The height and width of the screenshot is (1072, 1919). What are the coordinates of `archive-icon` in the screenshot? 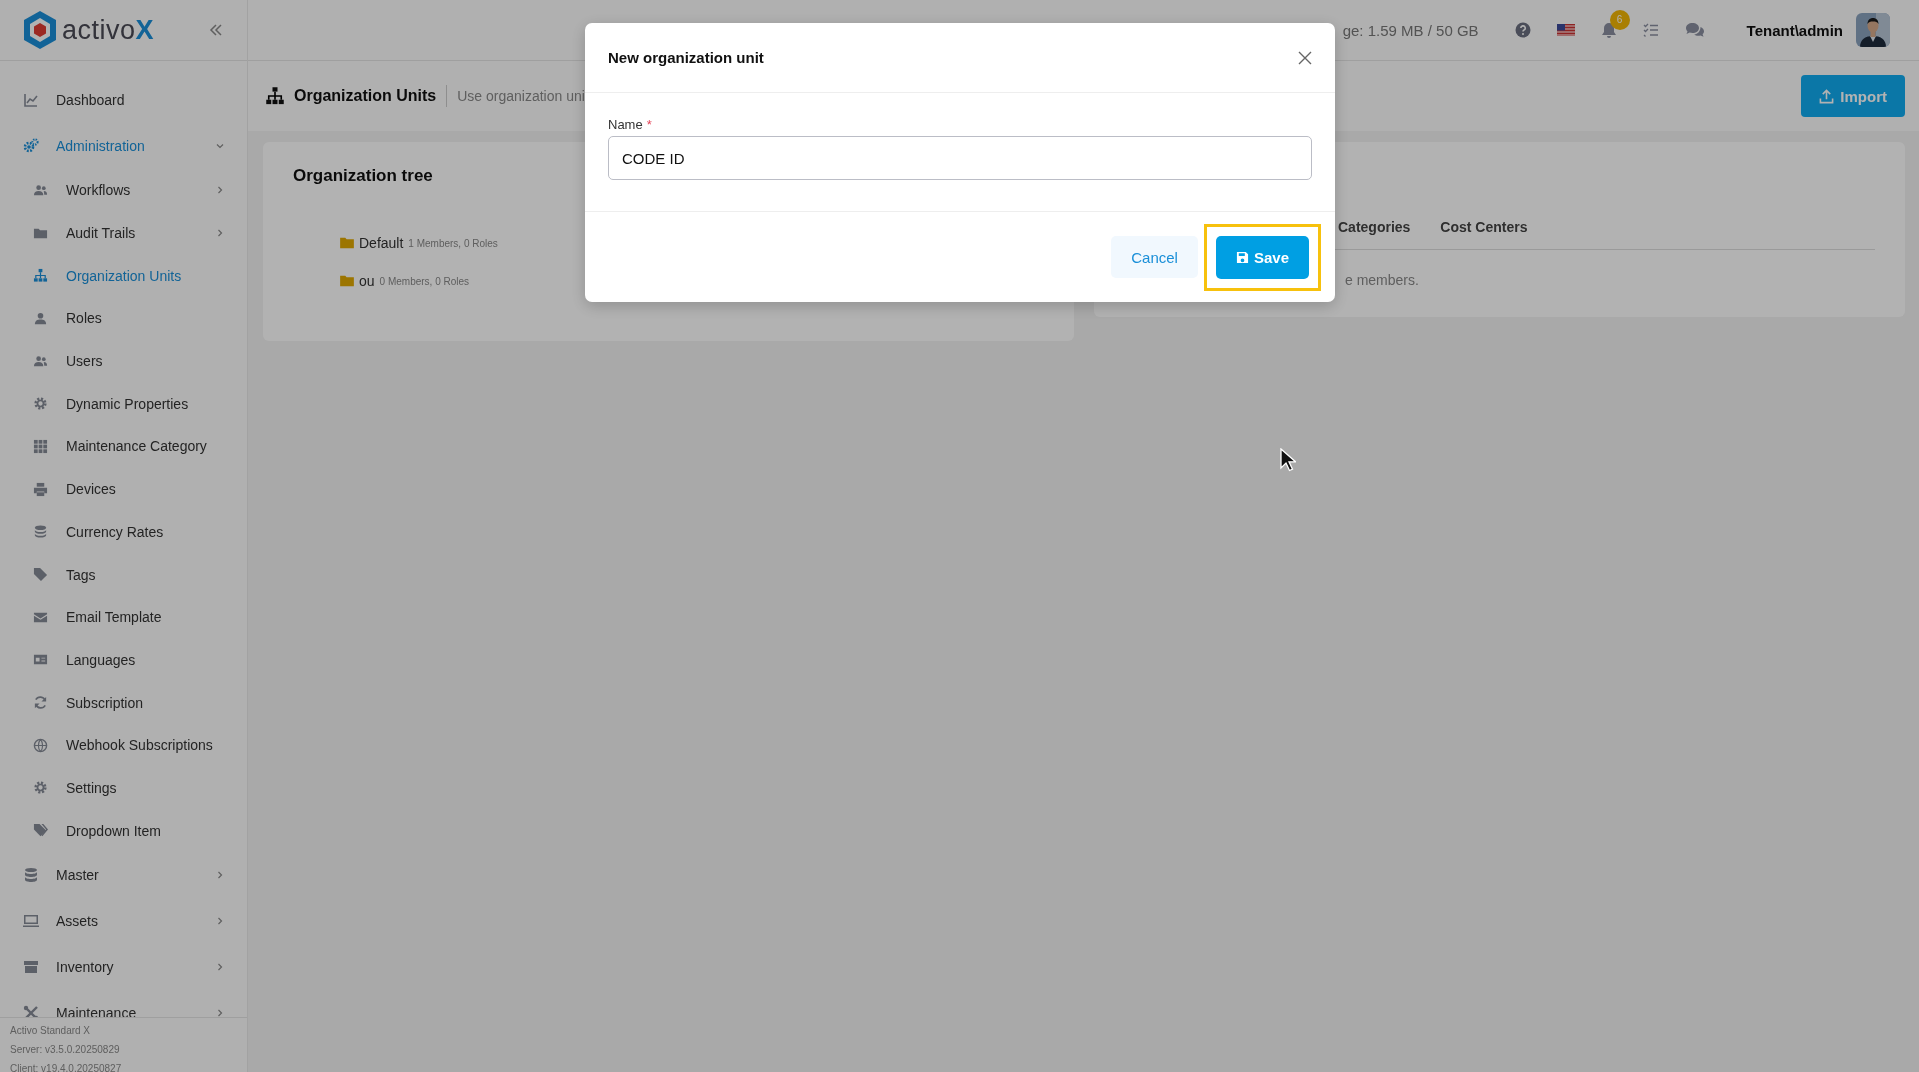 It's located at (31, 967).